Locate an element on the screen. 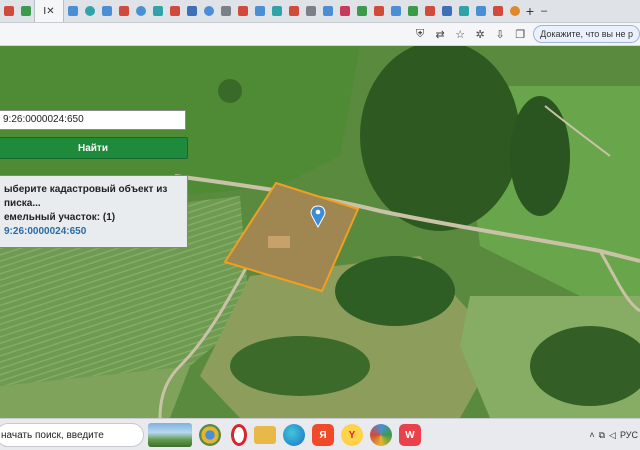 This screenshot has height=450, width=640. bookmark-icon: ☆ is located at coordinates (460, 34).